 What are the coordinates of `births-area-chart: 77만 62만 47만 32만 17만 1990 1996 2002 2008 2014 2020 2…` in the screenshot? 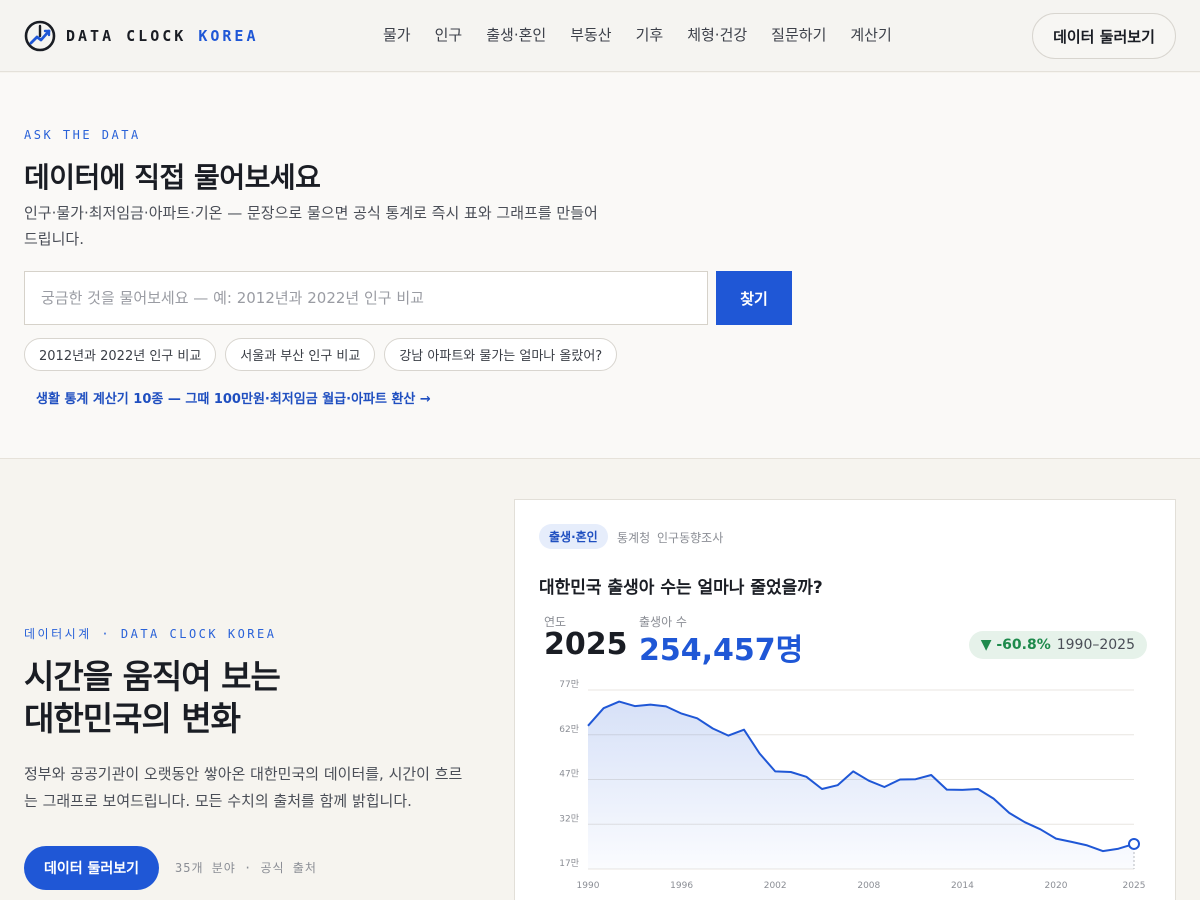 It's located at (845, 787).